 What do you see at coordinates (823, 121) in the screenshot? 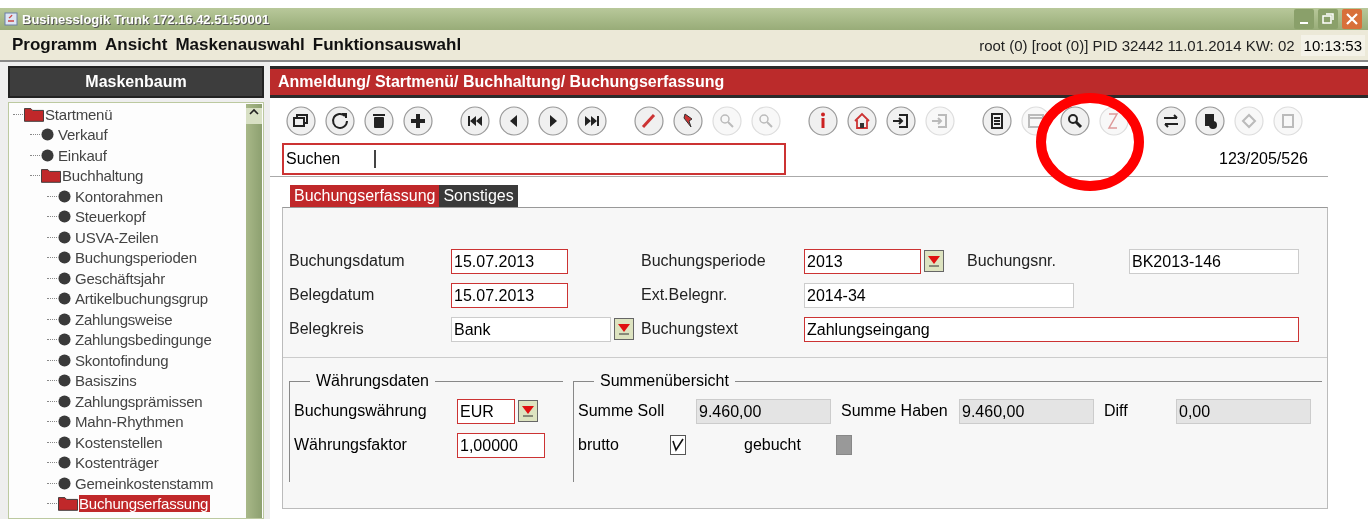
I see `info-icon` at bounding box center [823, 121].